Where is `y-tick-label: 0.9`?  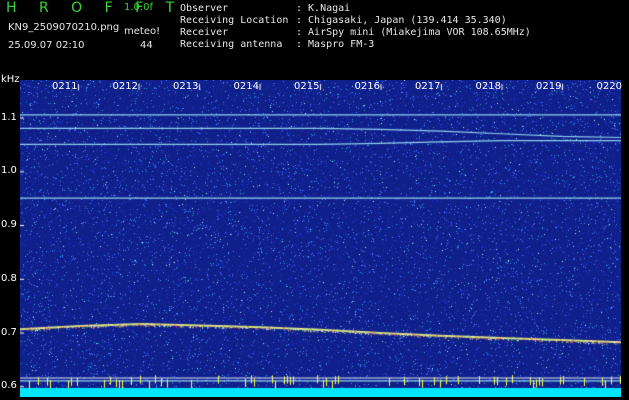 y-tick-label: 0.9 is located at coordinates (9, 225).